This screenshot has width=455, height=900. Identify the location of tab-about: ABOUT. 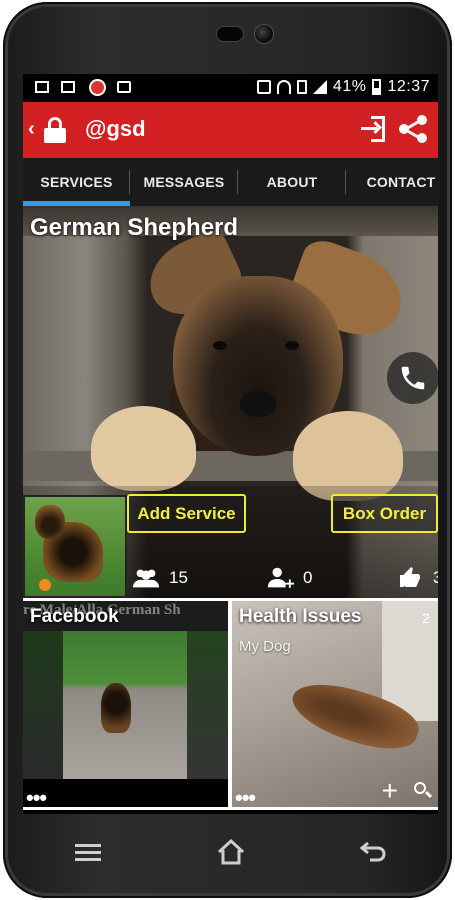
(292, 182).